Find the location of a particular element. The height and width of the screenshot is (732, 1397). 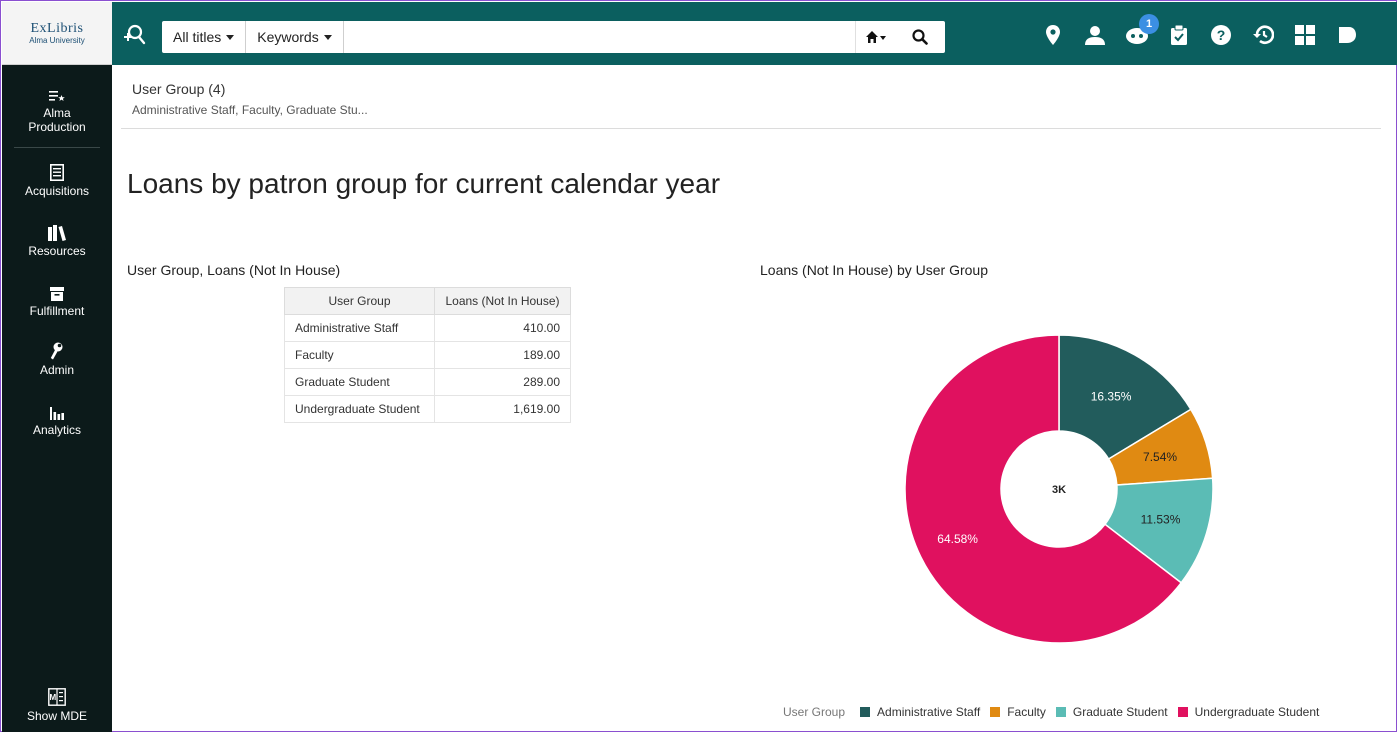

legend-title: User Group is located at coordinates (814, 712).